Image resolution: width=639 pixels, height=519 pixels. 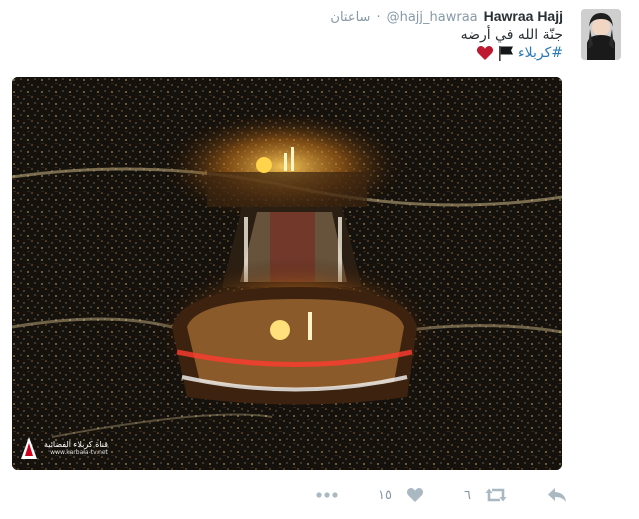 I want to click on retweet-count: ٦, so click(x=467, y=495).